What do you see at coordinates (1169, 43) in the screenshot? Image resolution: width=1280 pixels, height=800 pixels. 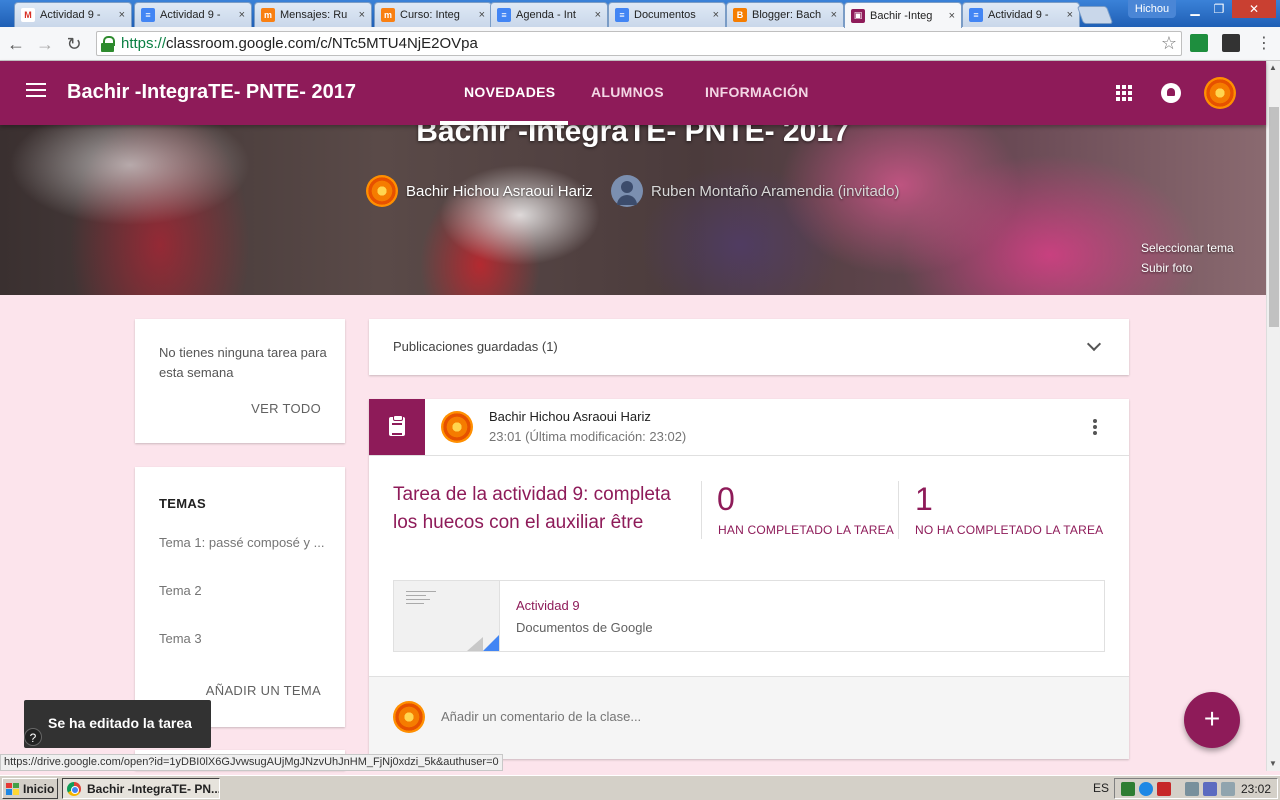 I see `bookmark-star-icon: ☆` at bounding box center [1169, 43].